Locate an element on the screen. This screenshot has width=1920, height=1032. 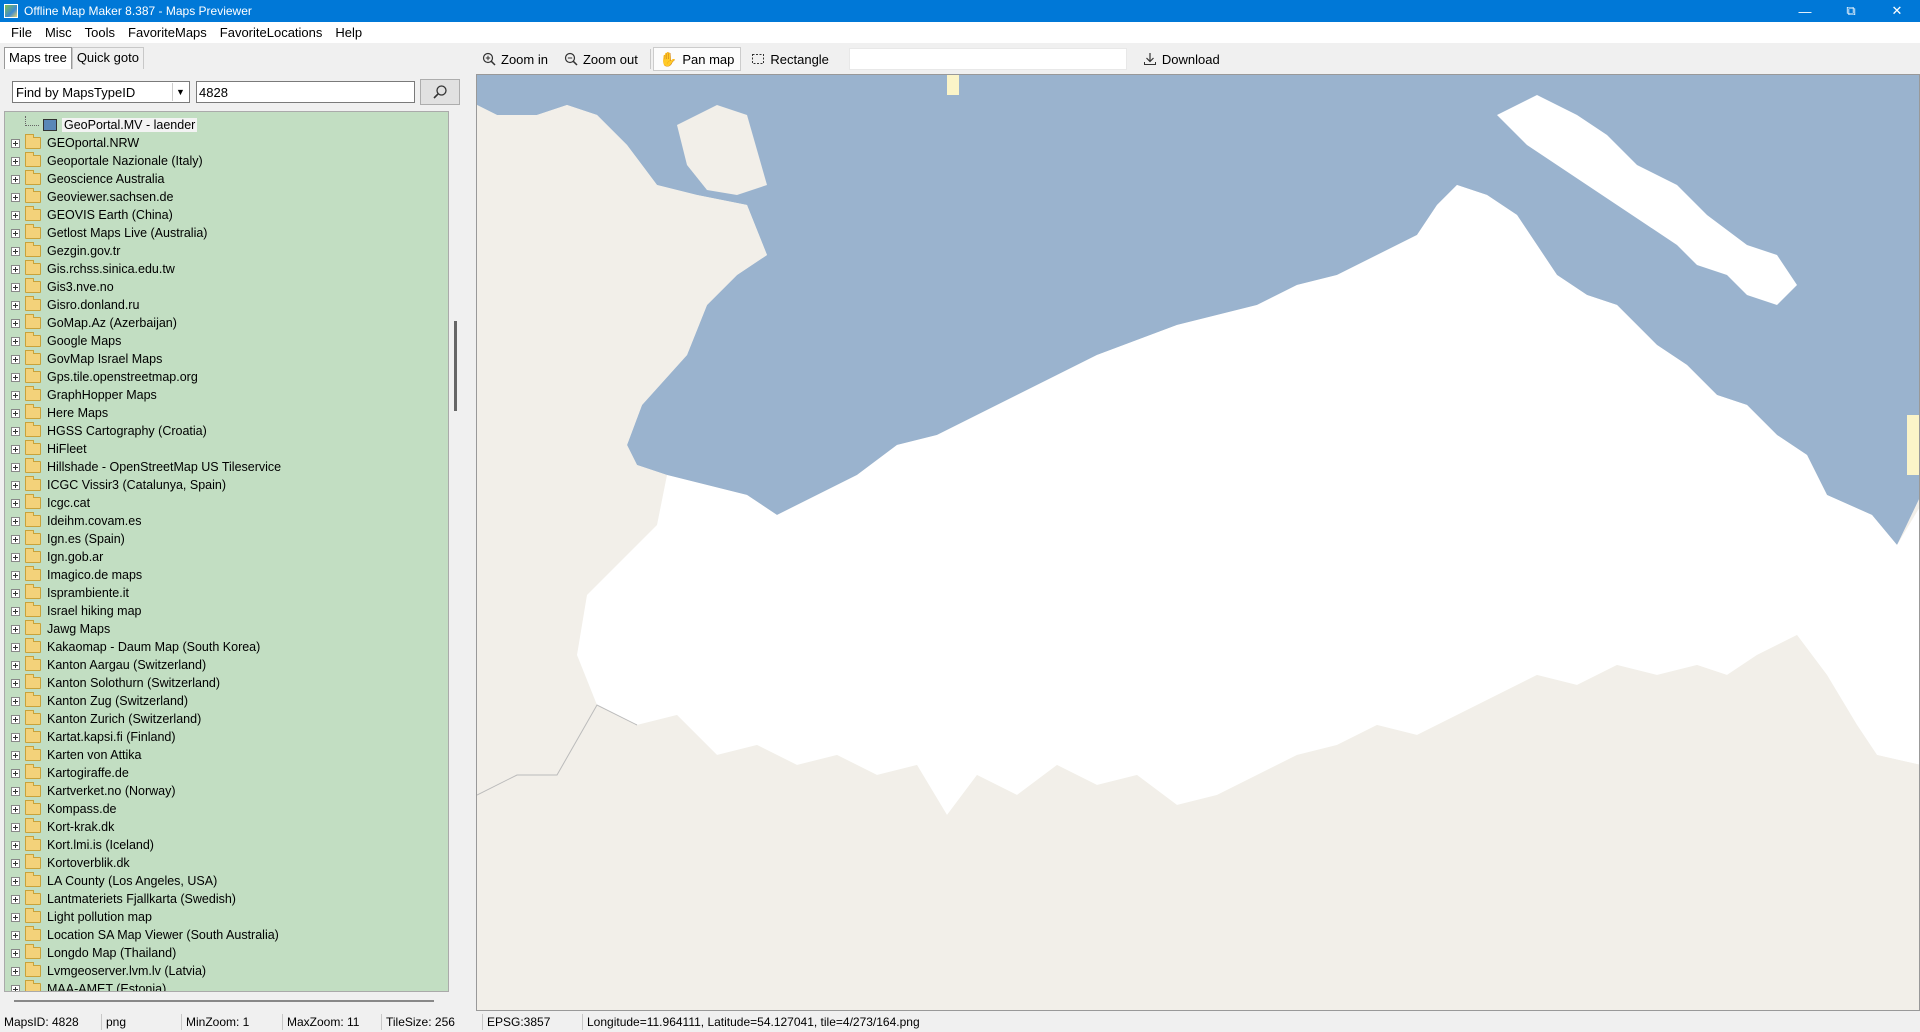
zoom-out-button: Zoom out is located at coordinates (601, 59).